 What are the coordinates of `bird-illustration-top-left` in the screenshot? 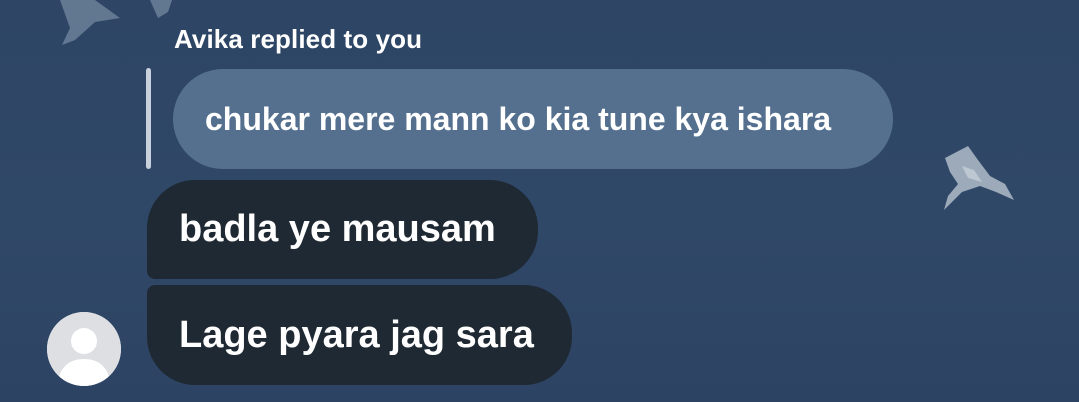 It's located at (116, 22).